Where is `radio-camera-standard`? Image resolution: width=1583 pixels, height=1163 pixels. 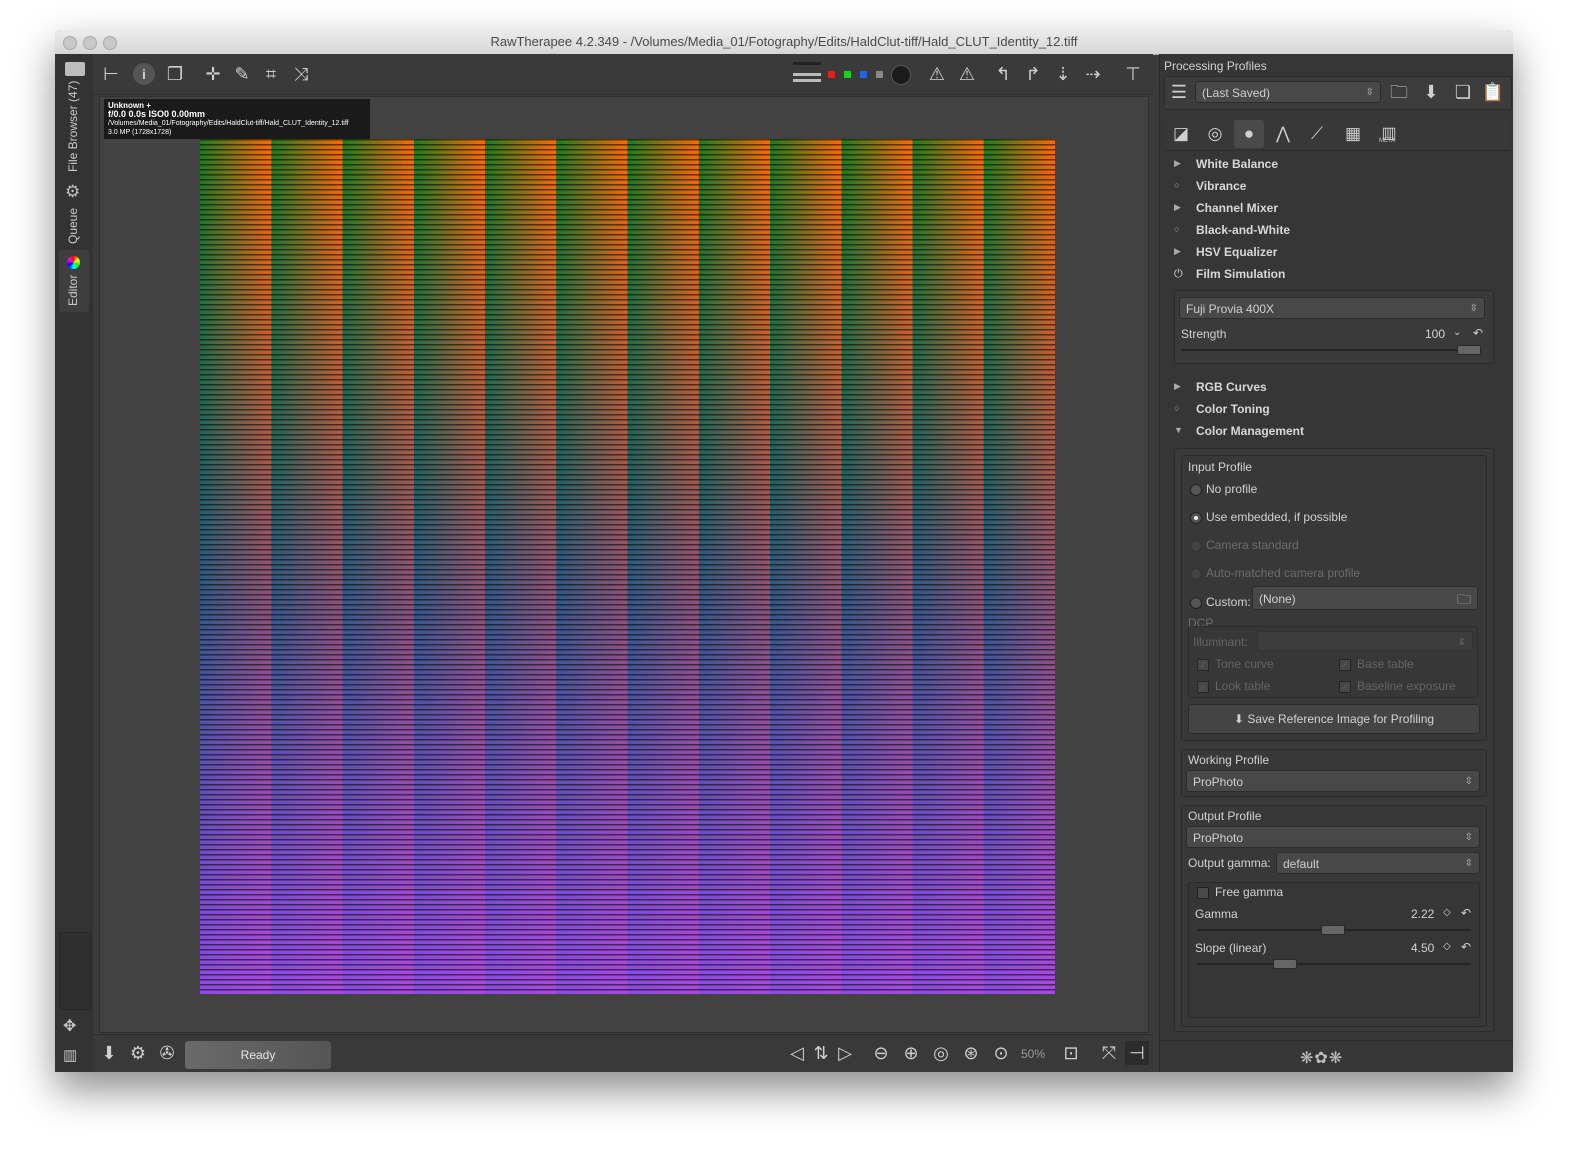 radio-camera-standard is located at coordinates (1196, 546).